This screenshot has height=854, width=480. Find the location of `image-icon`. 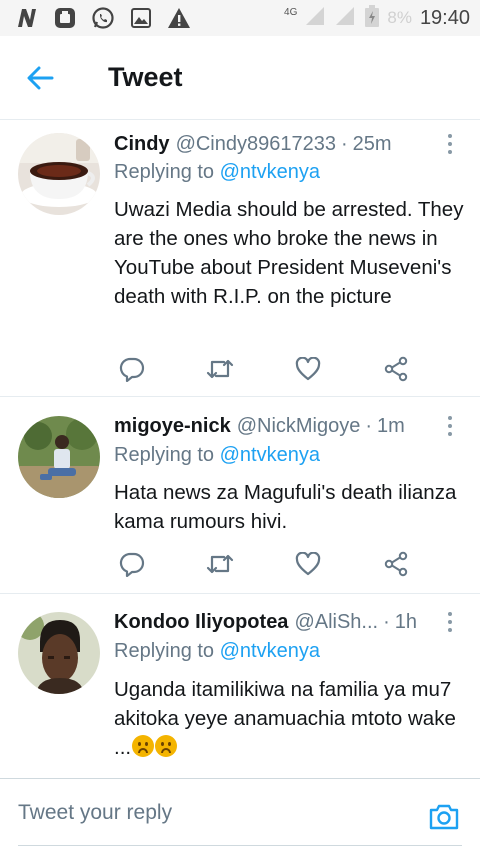

image-icon is located at coordinates (141, 18).